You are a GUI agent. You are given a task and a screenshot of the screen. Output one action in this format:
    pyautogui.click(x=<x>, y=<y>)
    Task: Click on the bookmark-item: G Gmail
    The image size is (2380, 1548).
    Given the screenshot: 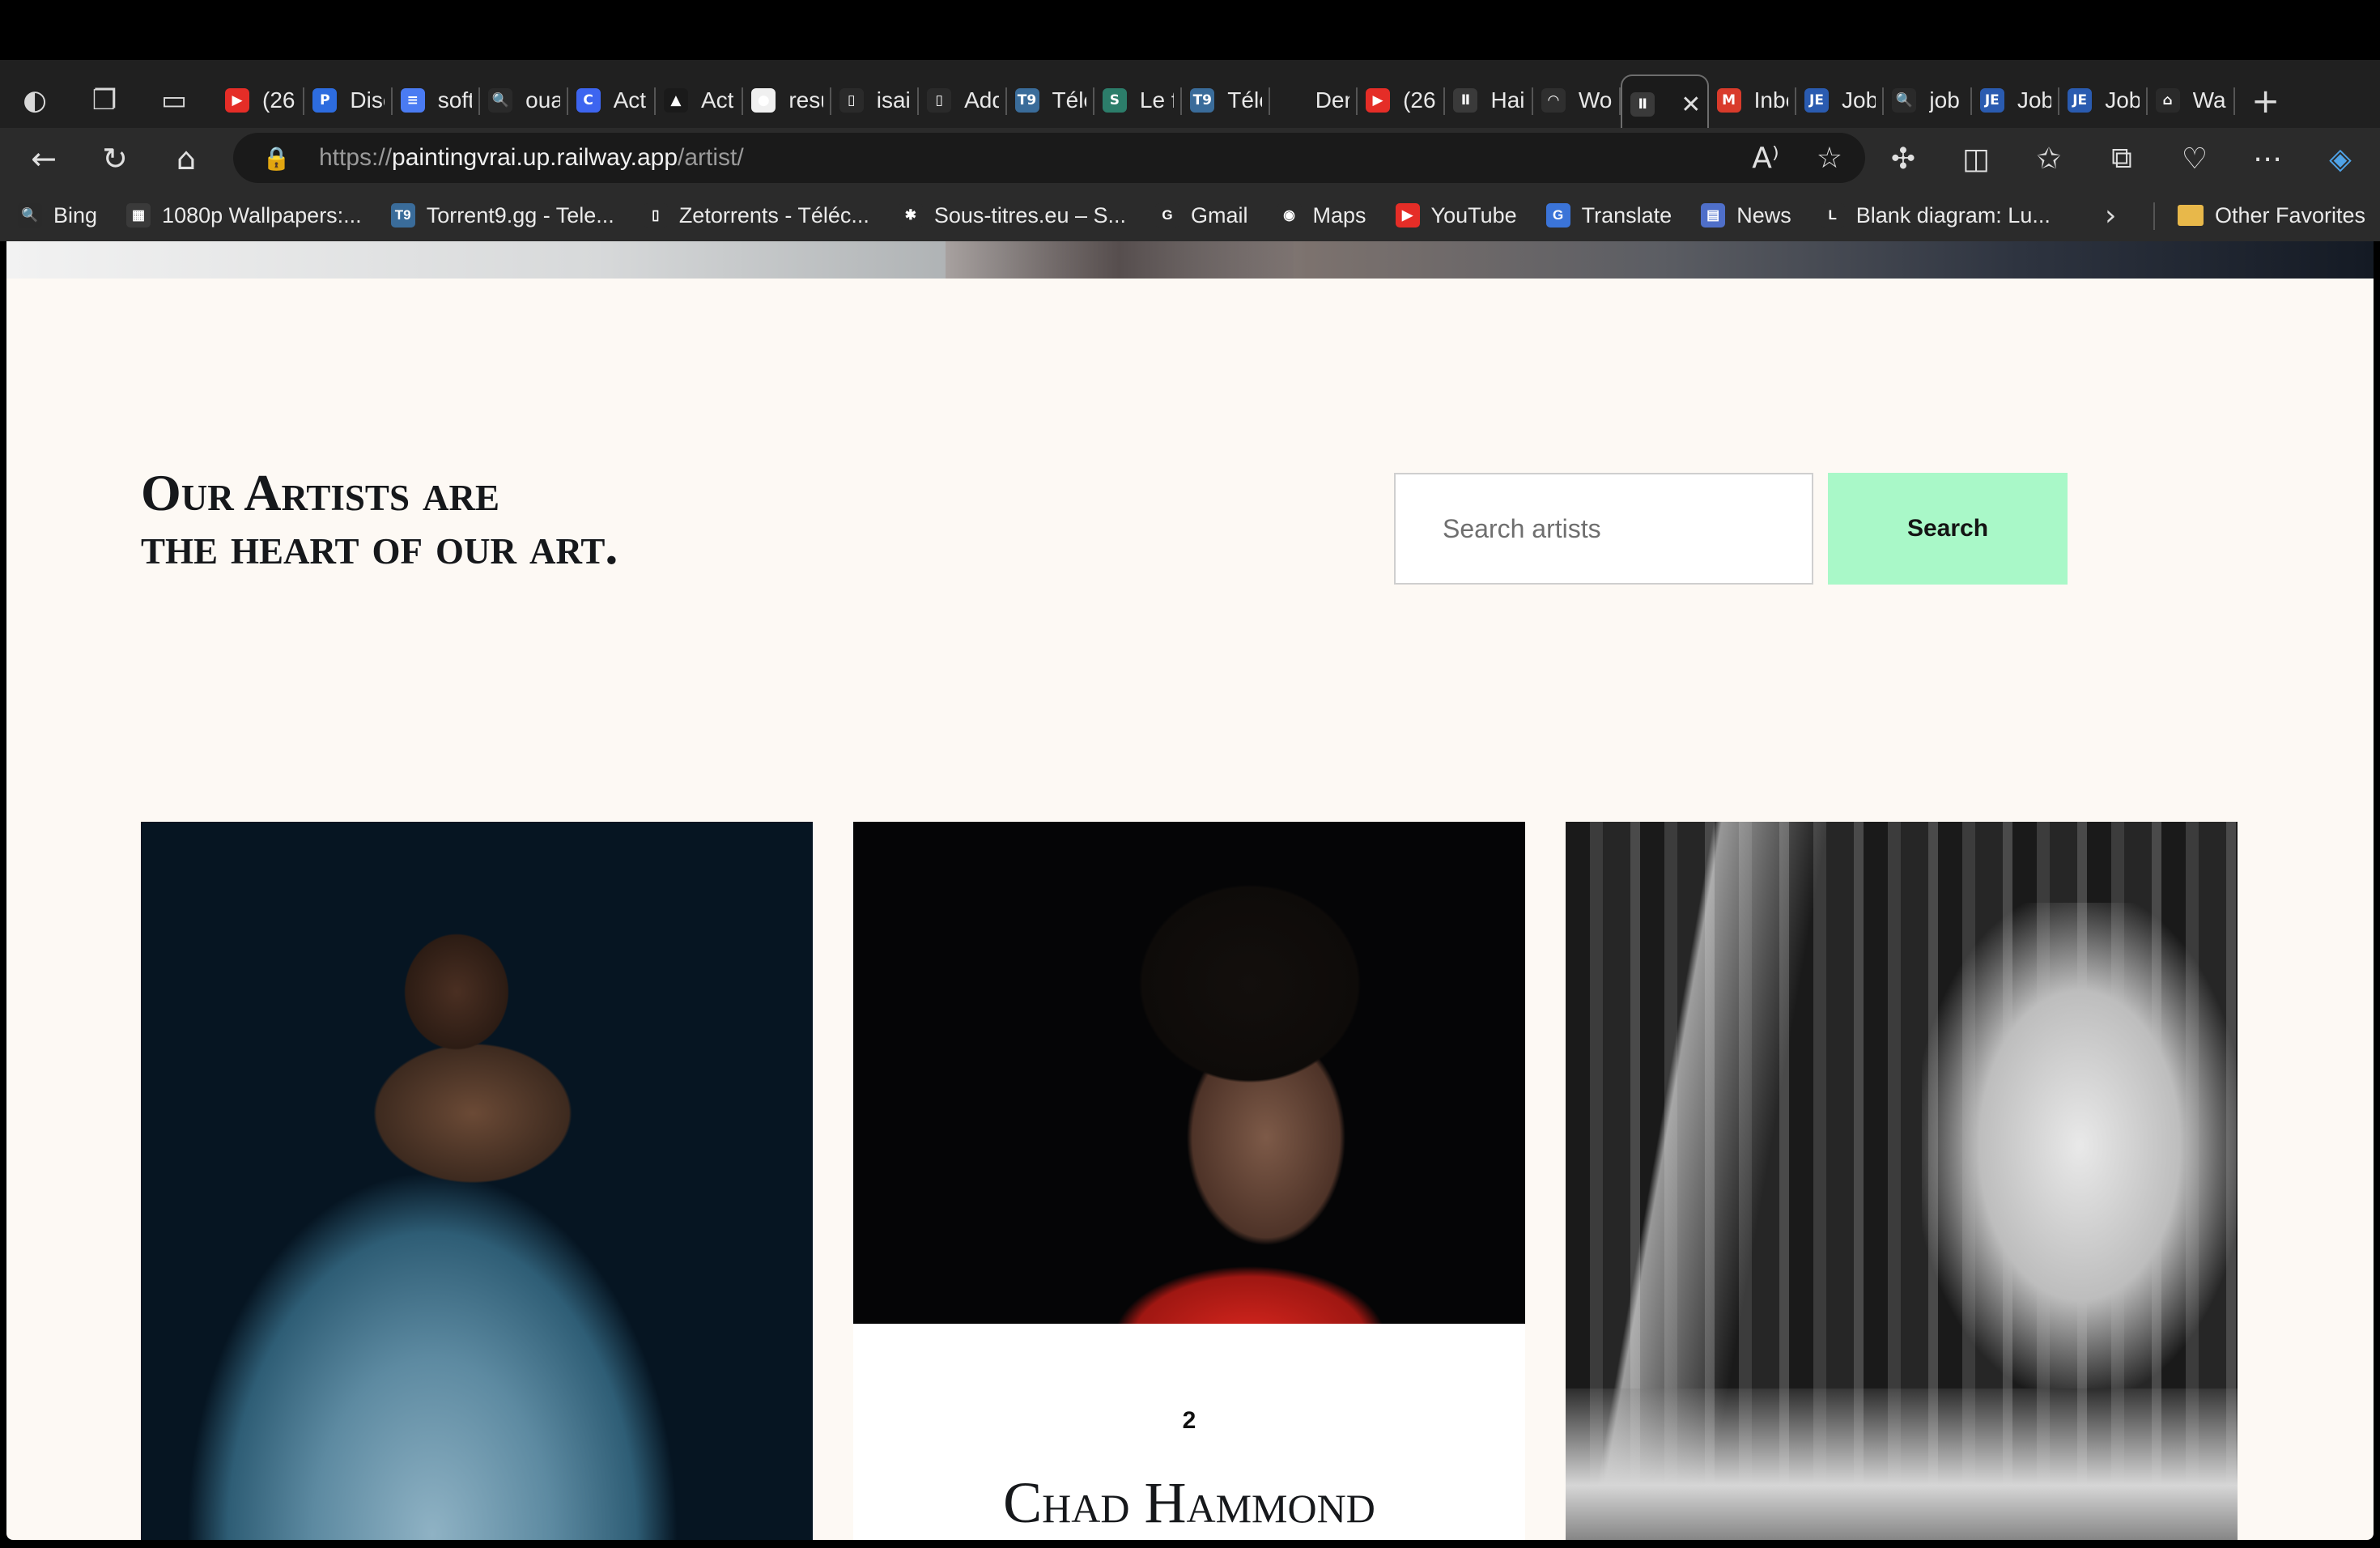 What is the action you would take?
    pyautogui.click(x=1201, y=216)
    